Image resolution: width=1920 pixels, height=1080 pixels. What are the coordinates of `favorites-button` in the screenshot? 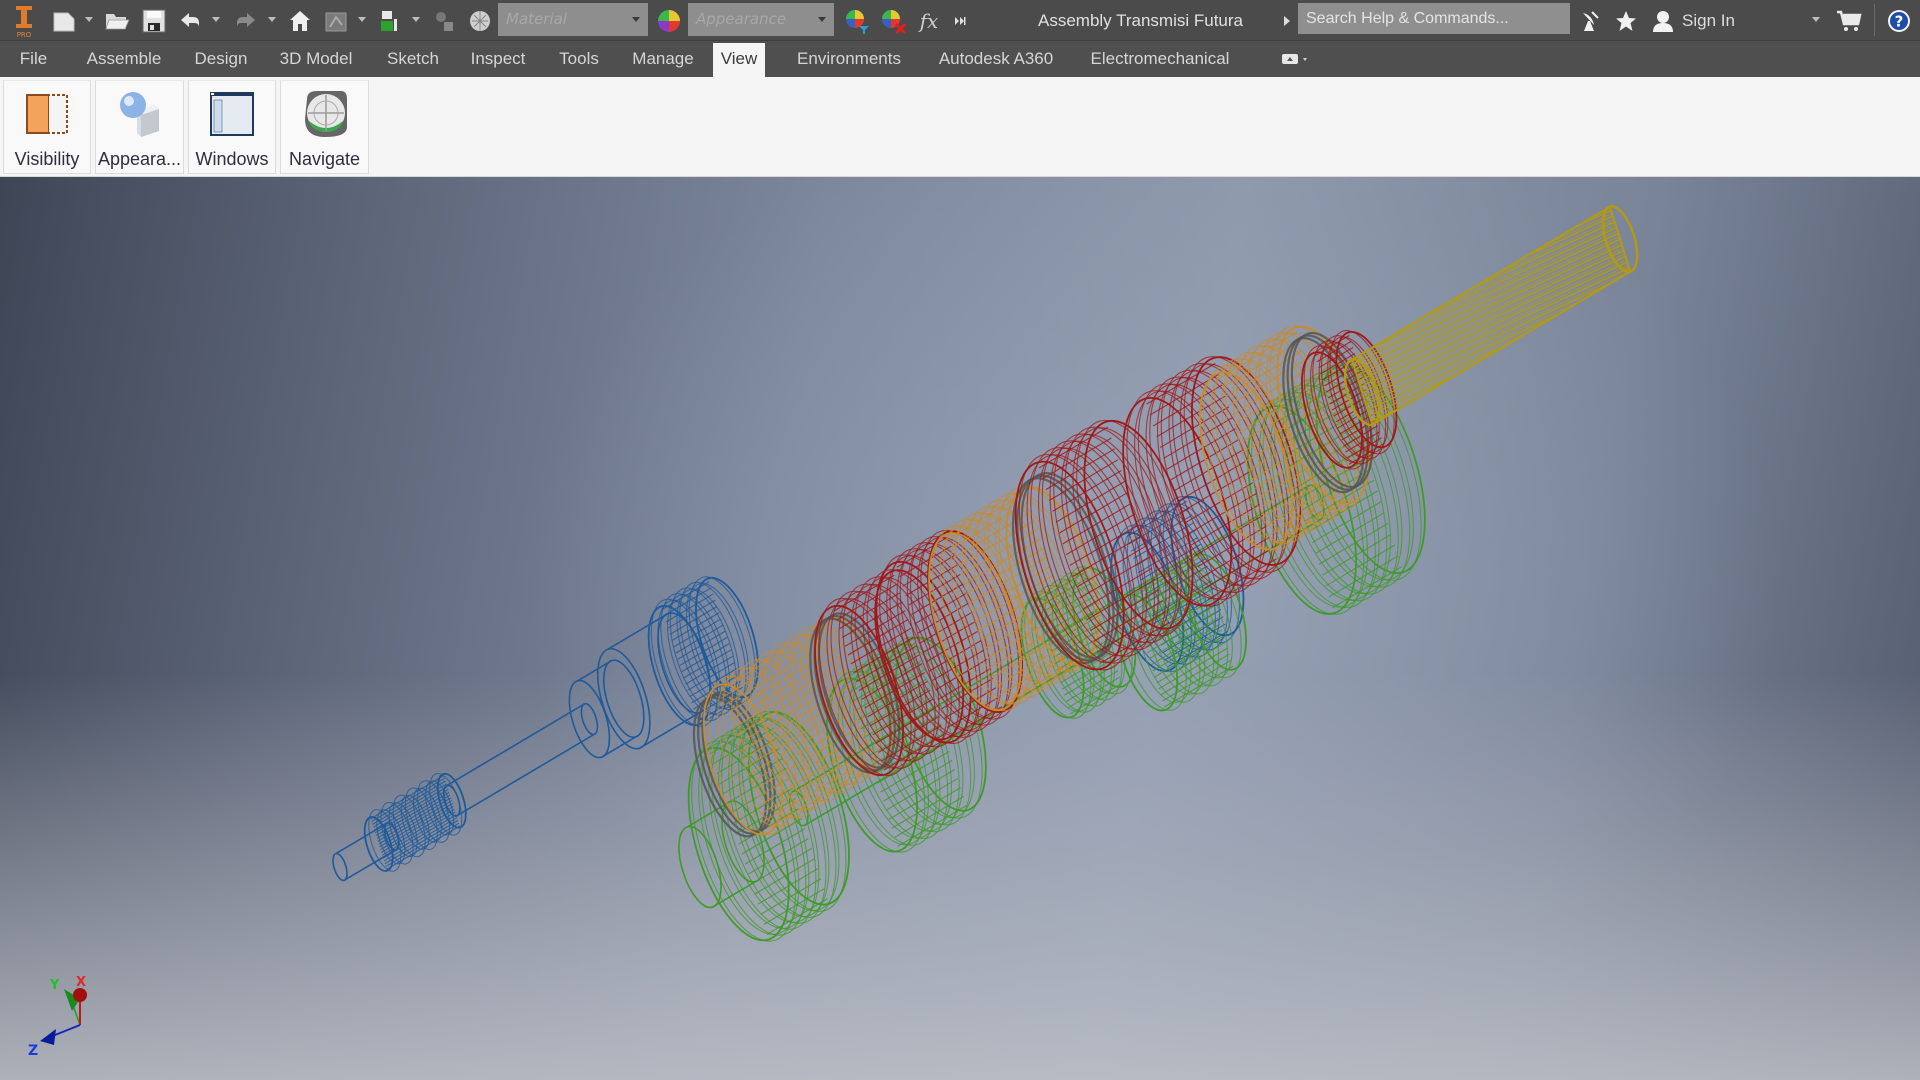 It's located at (1626, 20).